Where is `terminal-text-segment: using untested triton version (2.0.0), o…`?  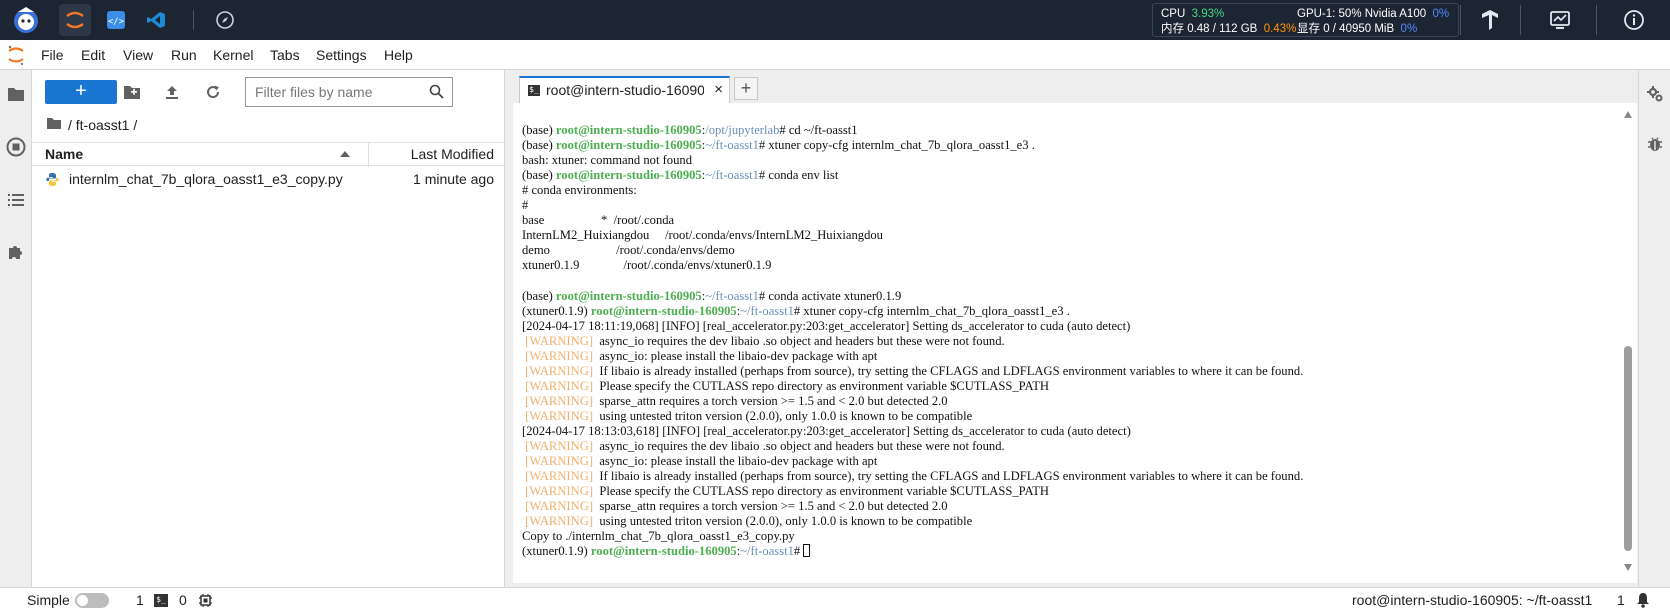 terminal-text-segment: using untested triton version (2.0.0), o… is located at coordinates (783, 521).